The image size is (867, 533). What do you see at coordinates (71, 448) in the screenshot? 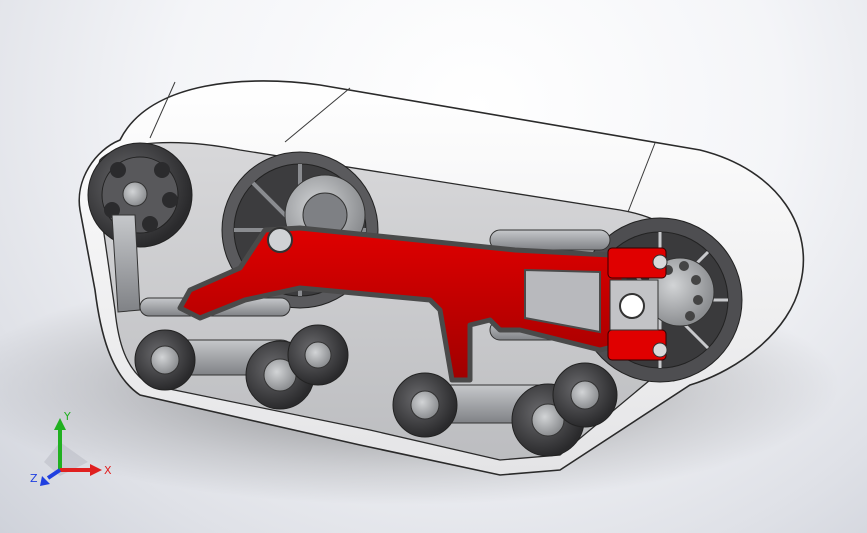
I see `coordinate-triad: Y X Z` at bounding box center [71, 448].